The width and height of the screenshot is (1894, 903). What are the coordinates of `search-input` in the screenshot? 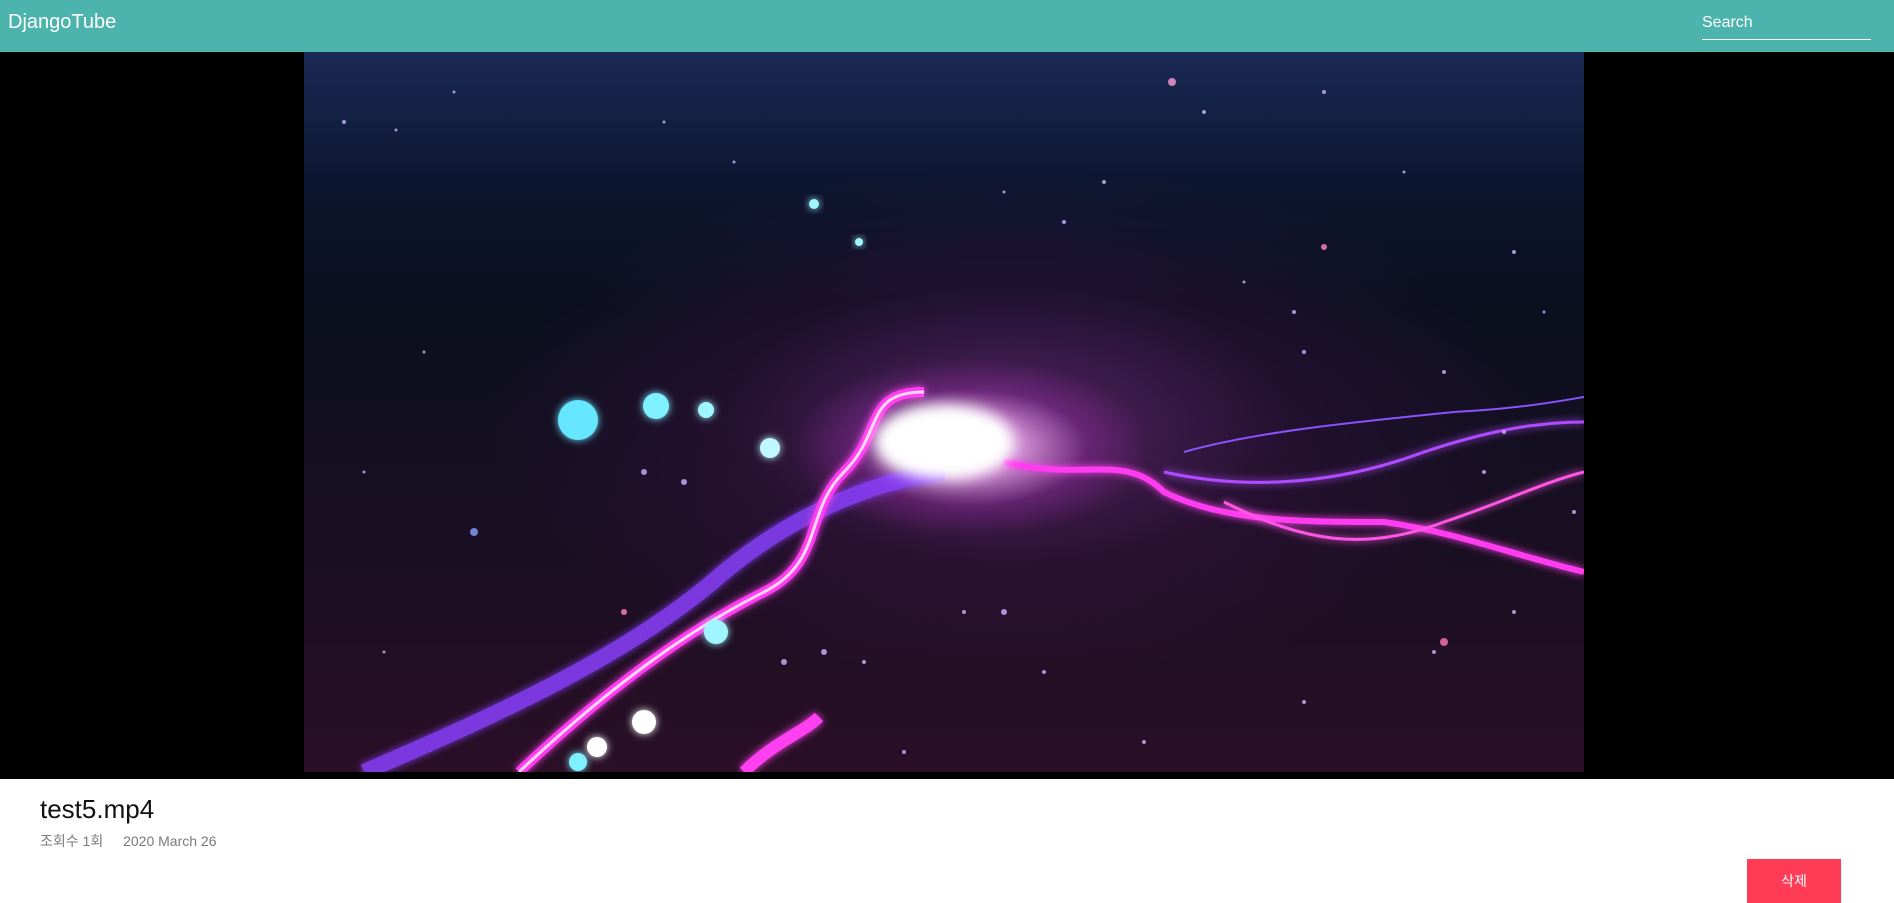 It's located at (1786, 23).